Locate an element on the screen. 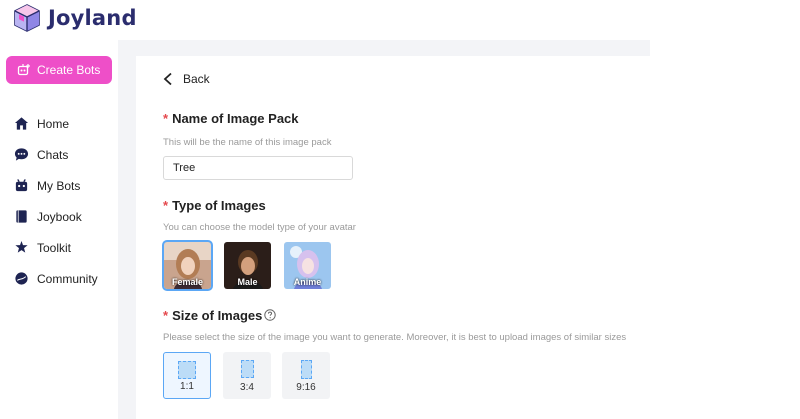 Image resolution: width=800 pixels, height=419 pixels. type-section-title: * Type of Images is located at coordinates (214, 205).